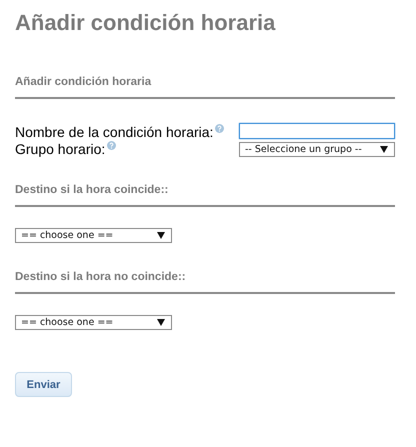 The image size is (416, 447). Describe the element at coordinates (114, 132) in the screenshot. I see `field-label: Nombre de la condición horaria:` at that location.